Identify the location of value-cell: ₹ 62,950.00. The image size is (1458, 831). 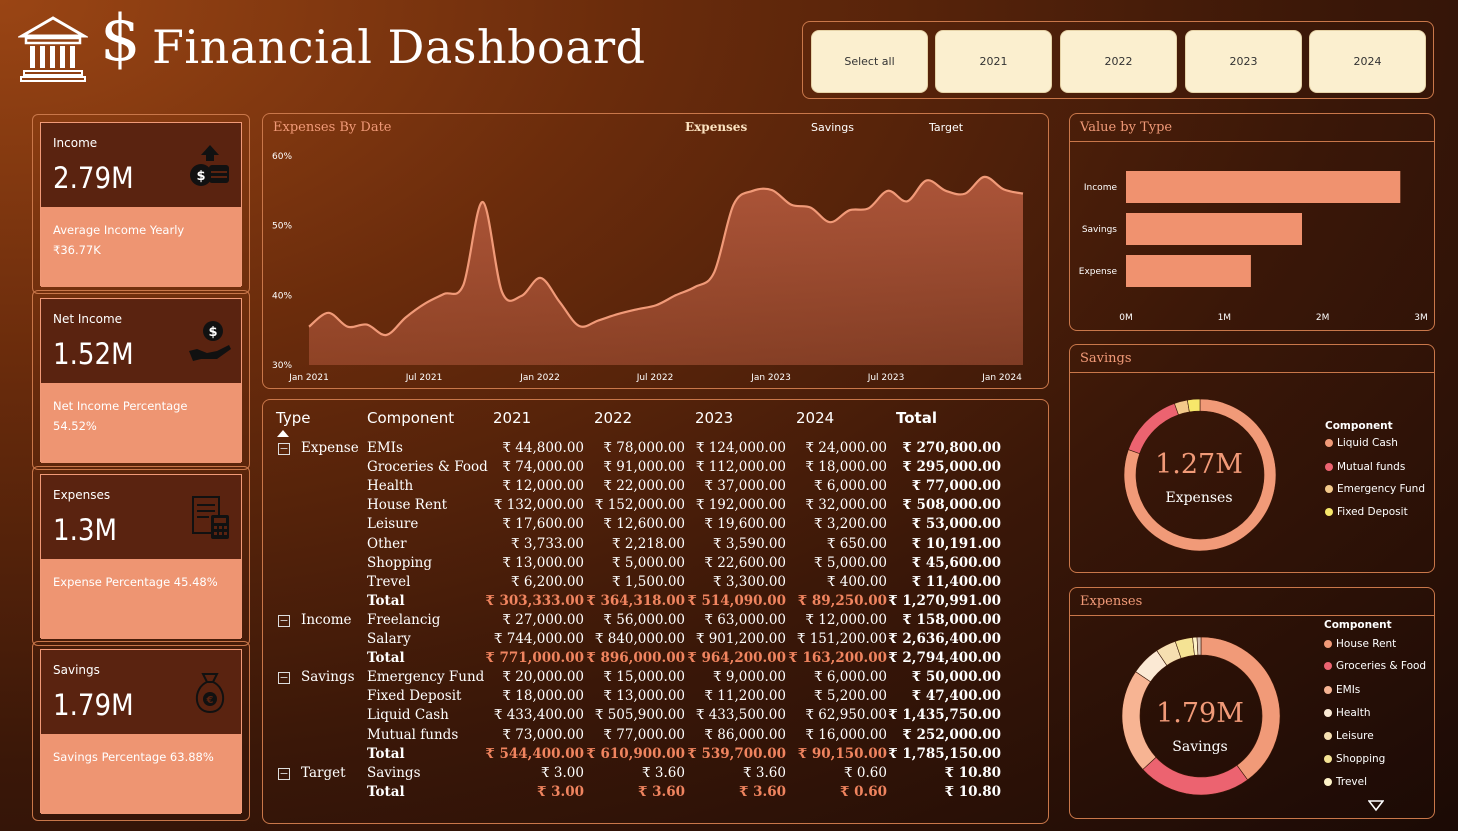
(846, 715).